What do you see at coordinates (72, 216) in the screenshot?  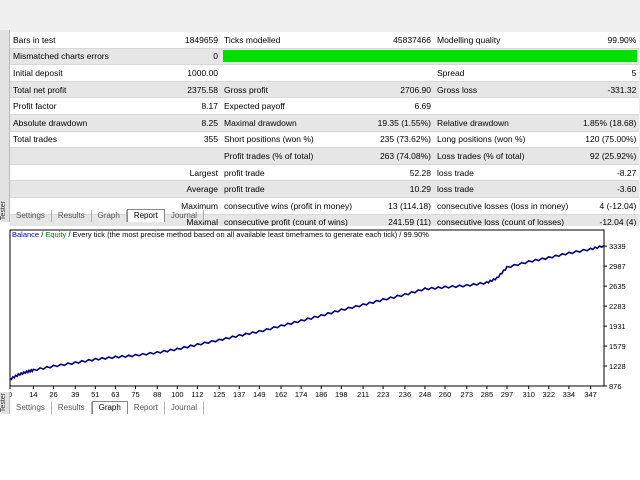 I see `tab-results: Results` at bounding box center [72, 216].